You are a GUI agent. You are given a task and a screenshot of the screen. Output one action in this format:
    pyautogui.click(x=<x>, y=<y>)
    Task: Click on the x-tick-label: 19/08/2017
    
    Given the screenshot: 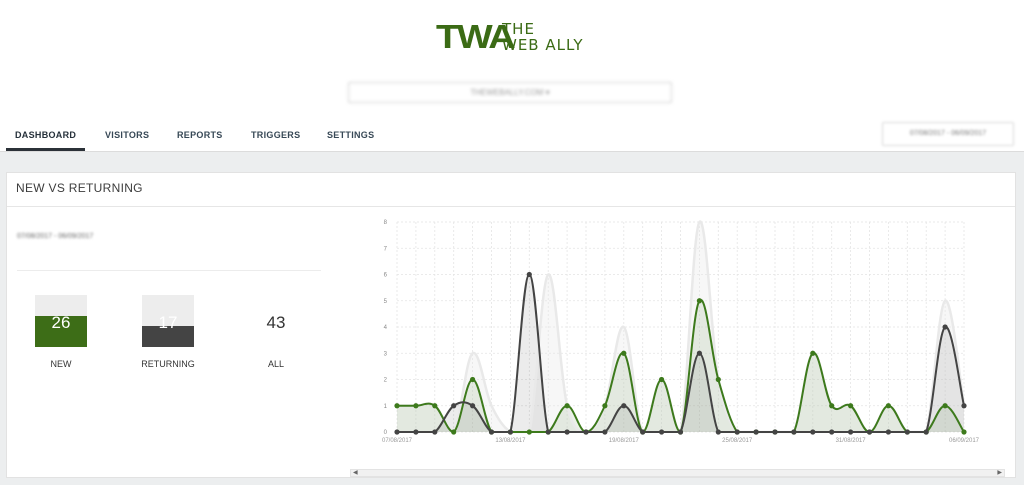 What is the action you would take?
    pyautogui.click(x=624, y=441)
    